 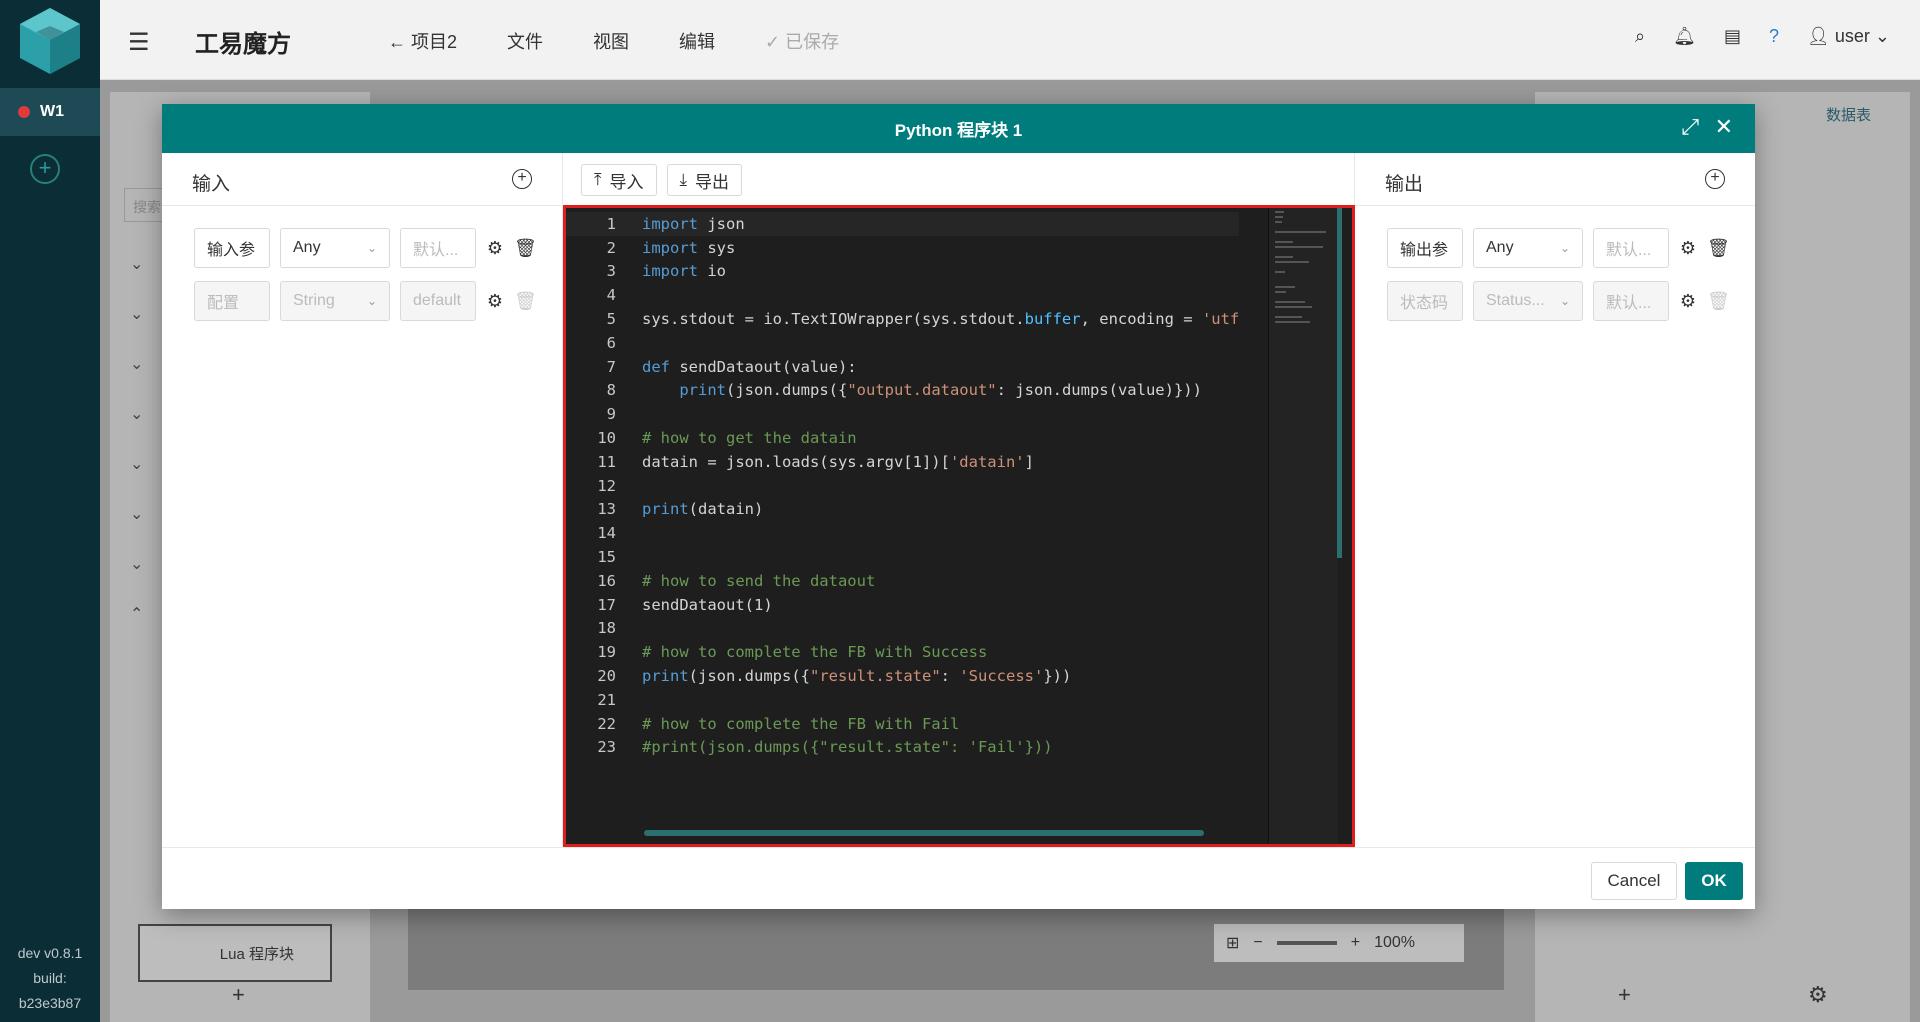 I want to click on version-info: dev v0.8.1 build: b23e3b87, so click(x=50, y=978).